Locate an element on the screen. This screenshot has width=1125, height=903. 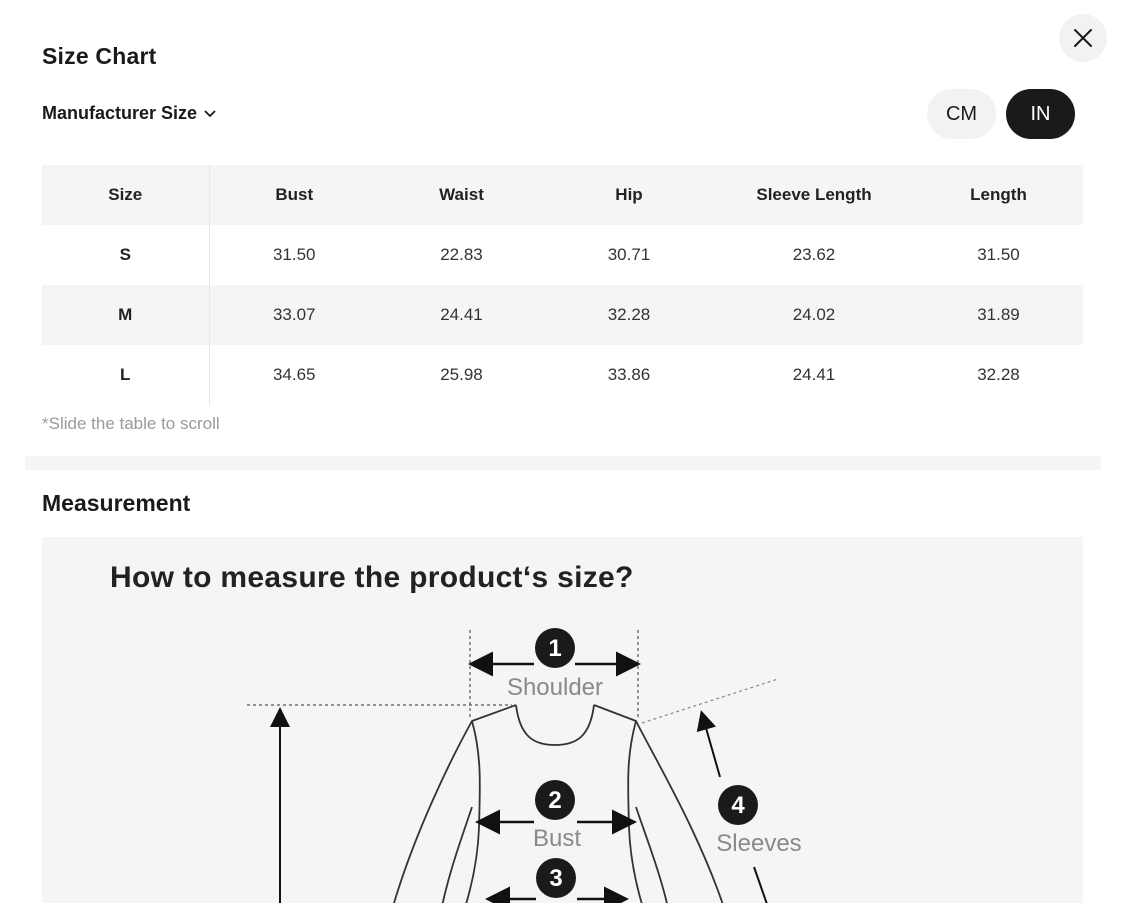
close-button is located at coordinates (1083, 38).